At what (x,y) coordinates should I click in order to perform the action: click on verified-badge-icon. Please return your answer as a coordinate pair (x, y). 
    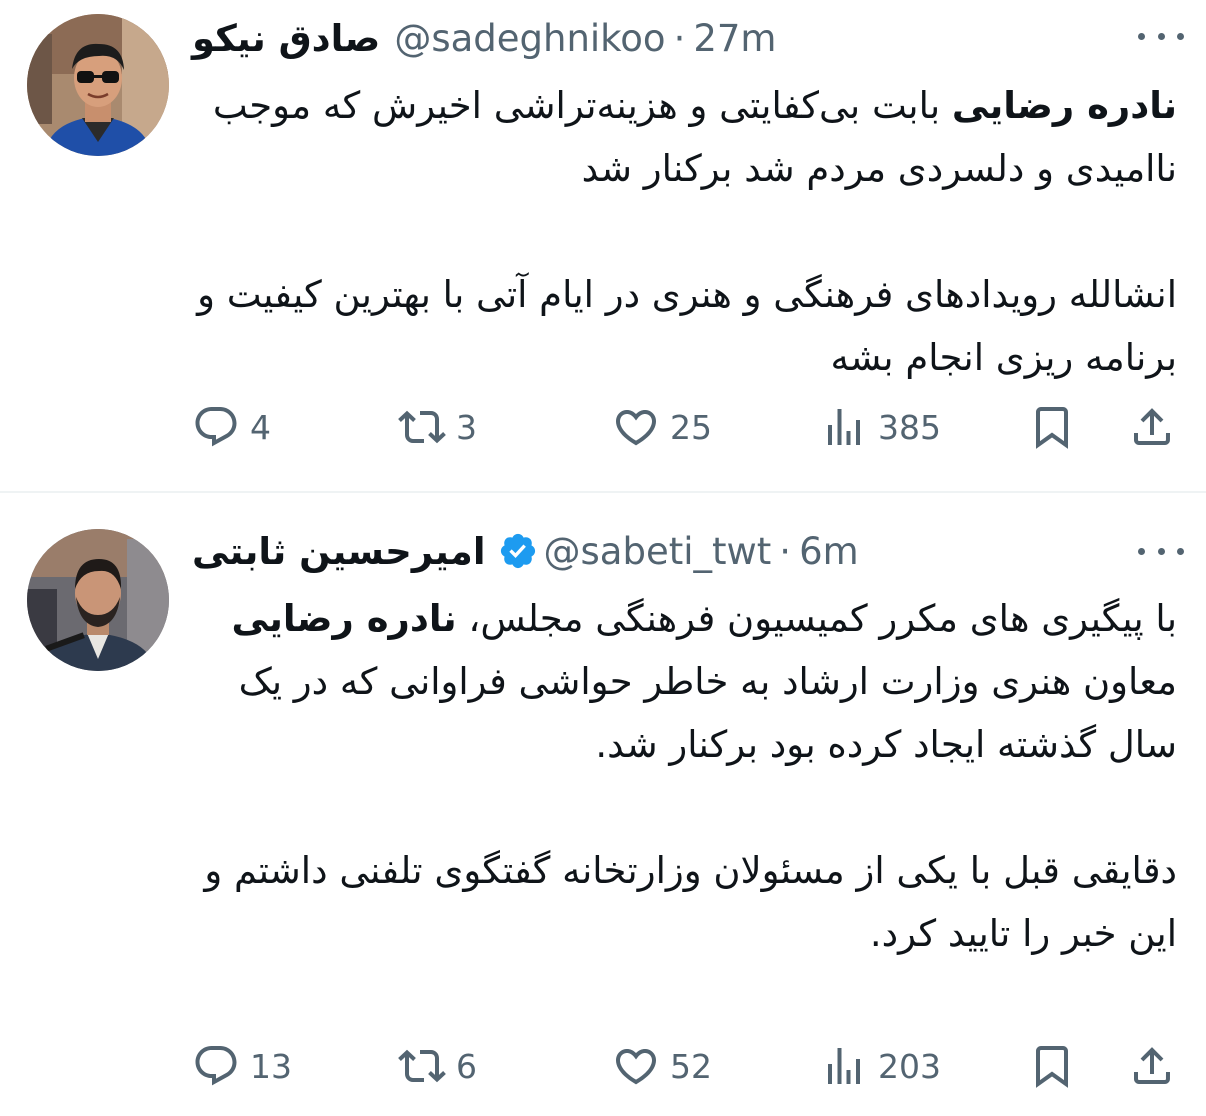
    Looking at the image, I should click on (517, 551).